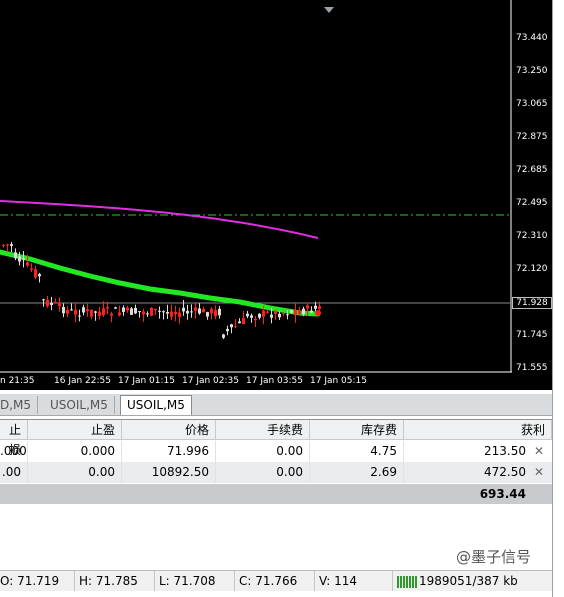 This screenshot has width=564, height=597. I want to click on col-header-sl: 止损, so click(14, 438).